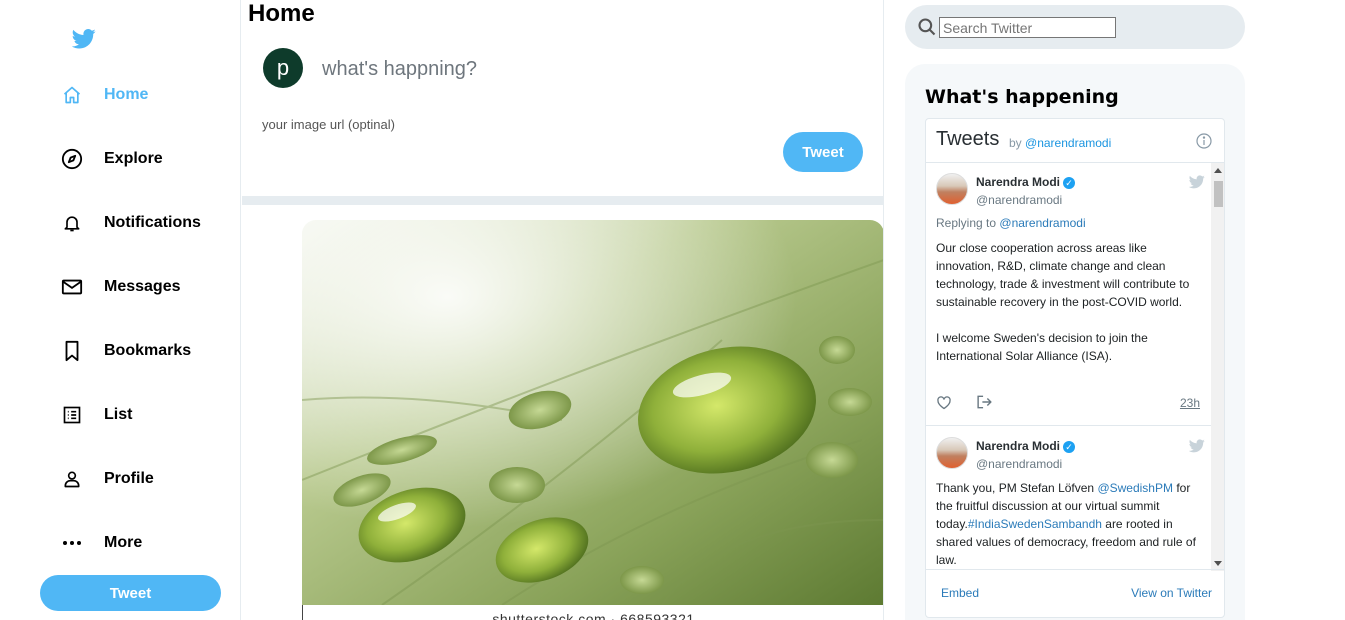 The height and width of the screenshot is (620, 1345). I want to click on sidebar-item-label: Explore, so click(133, 158).